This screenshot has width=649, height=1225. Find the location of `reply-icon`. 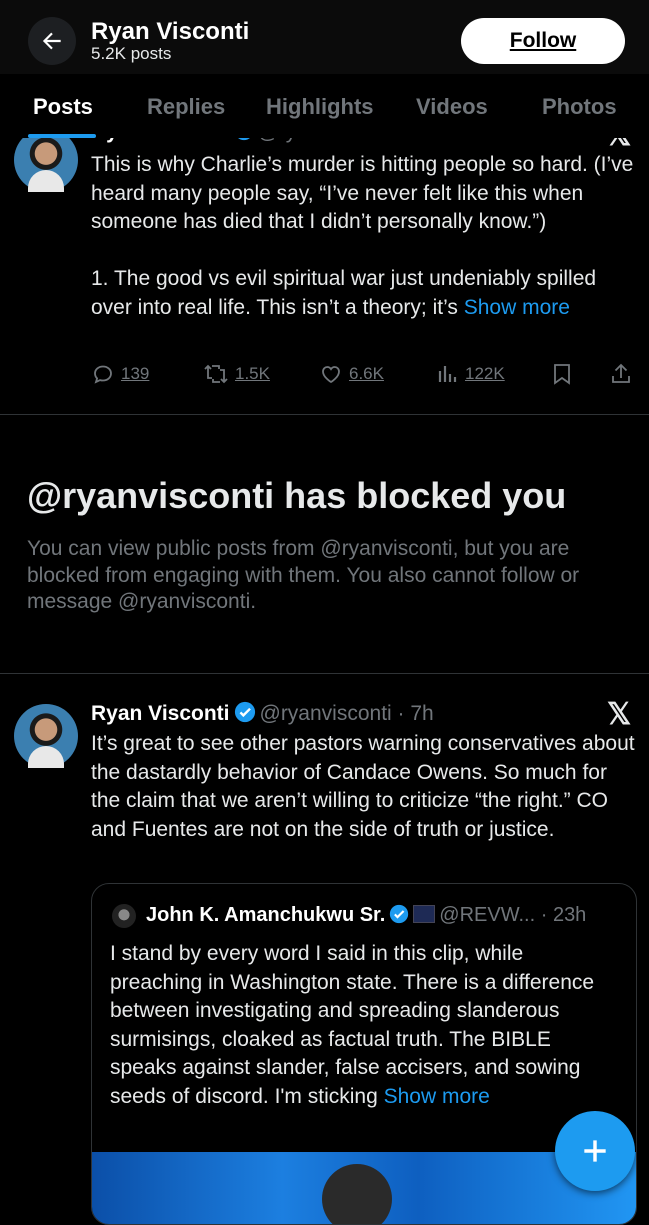

reply-icon is located at coordinates (103, 374).